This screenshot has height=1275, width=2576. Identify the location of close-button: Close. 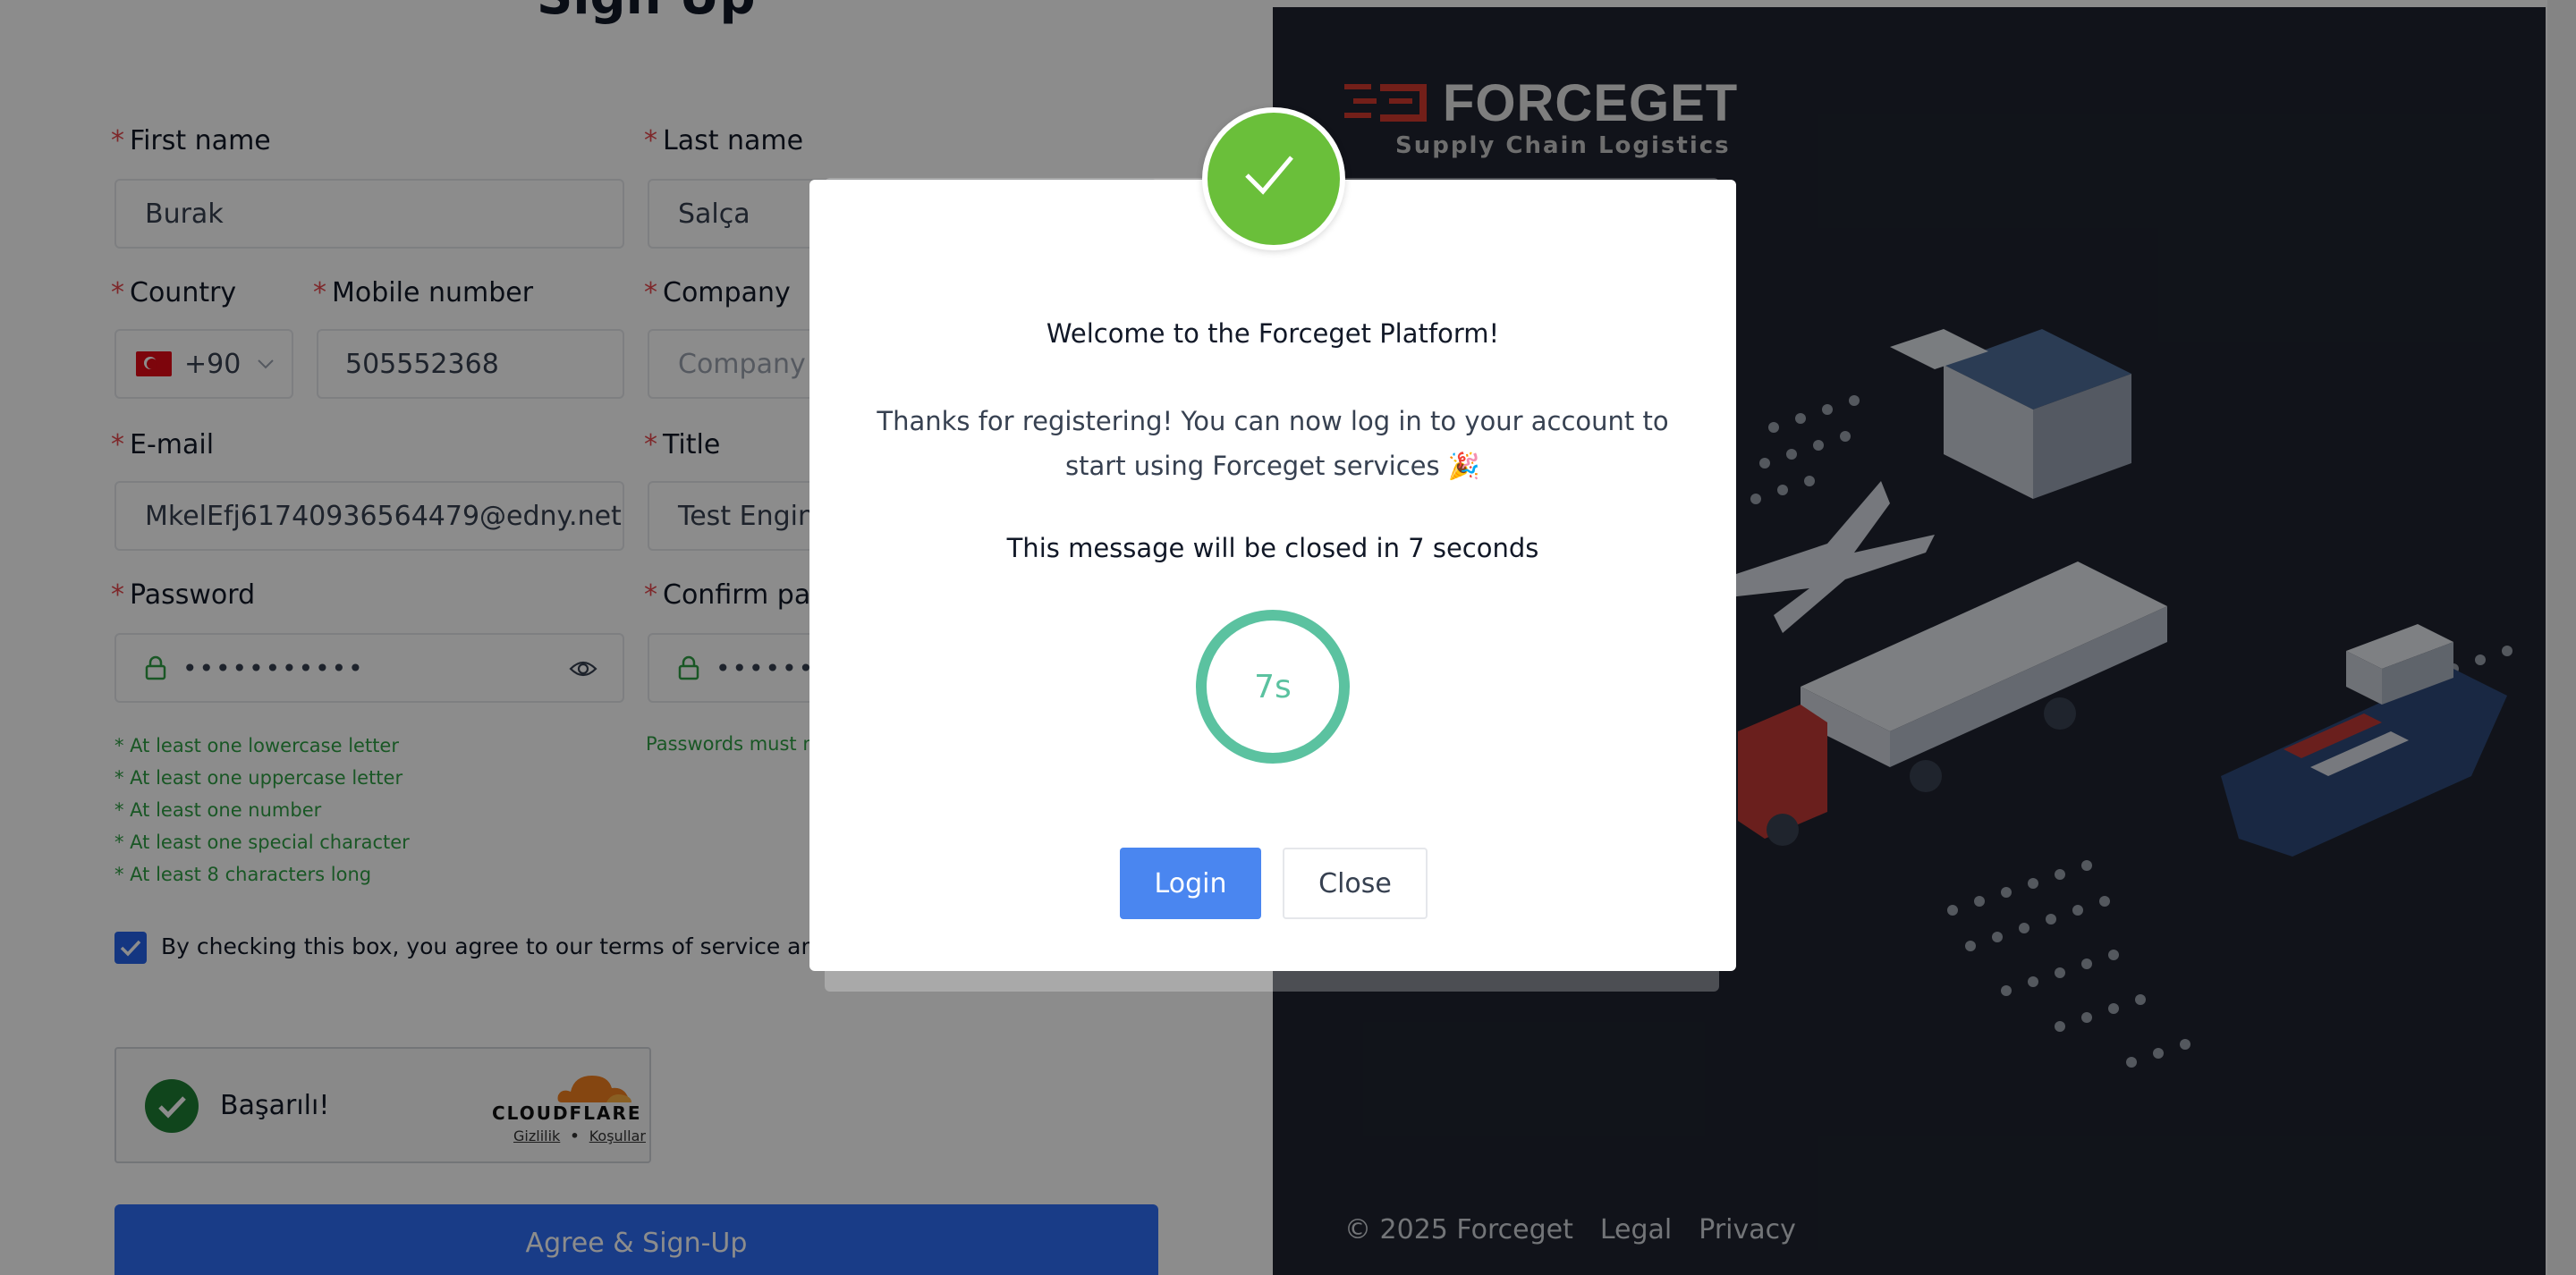
(1355, 883).